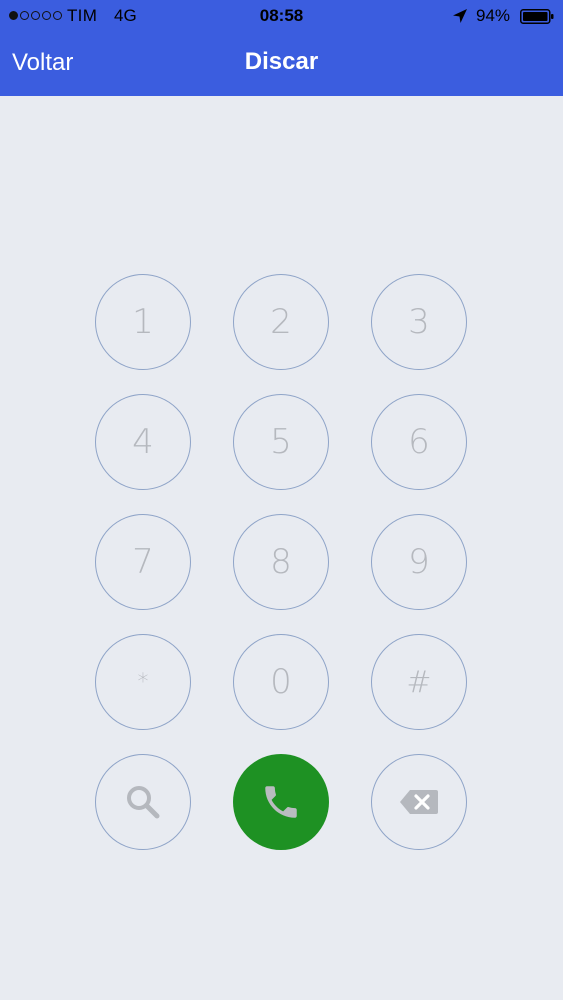 This screenshot has width=563, height=1000. I want to click on key-3: 3, so click(419, 322).